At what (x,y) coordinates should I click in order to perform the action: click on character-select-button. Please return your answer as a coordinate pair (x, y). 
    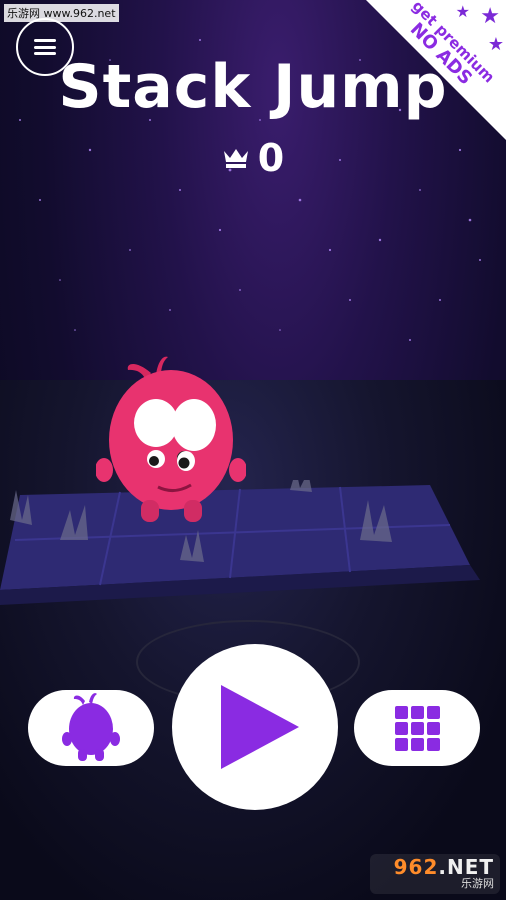
    Looking at the image, I should click on (91, 728).